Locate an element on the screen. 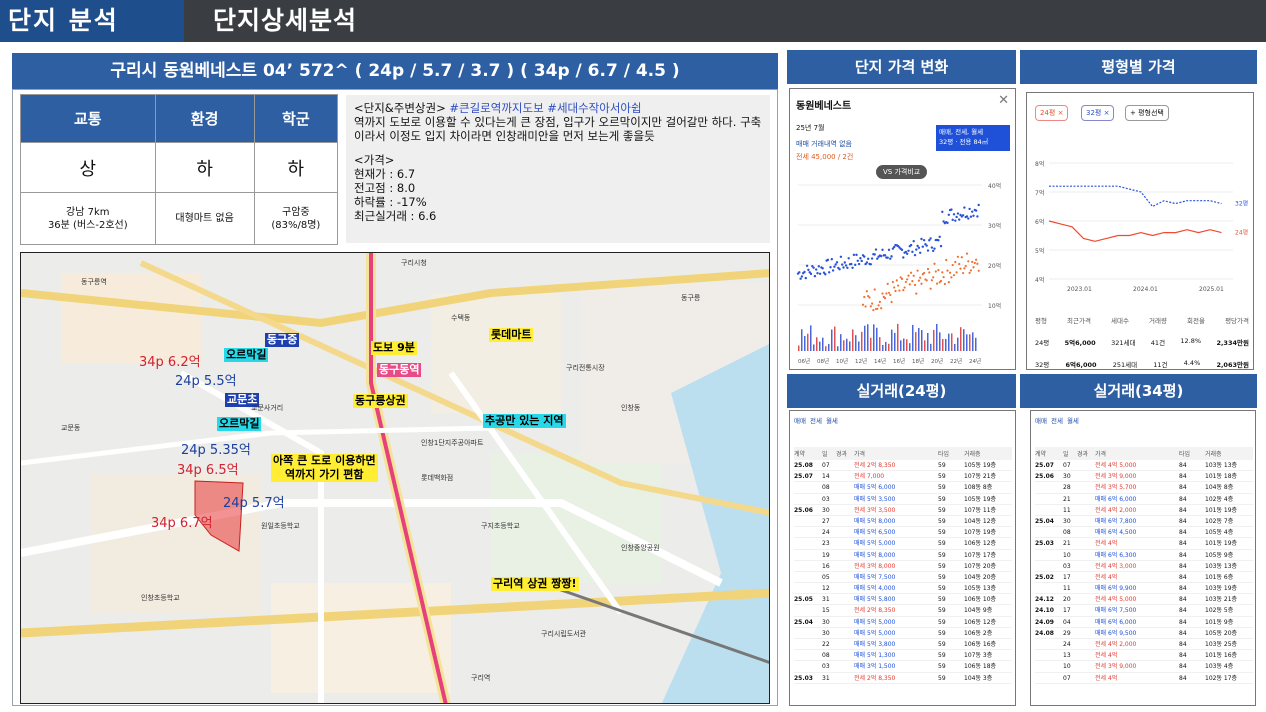 This screenshot has height=712, width=1266. trade-cell: 25.04 is located at coordinates (803, 622).